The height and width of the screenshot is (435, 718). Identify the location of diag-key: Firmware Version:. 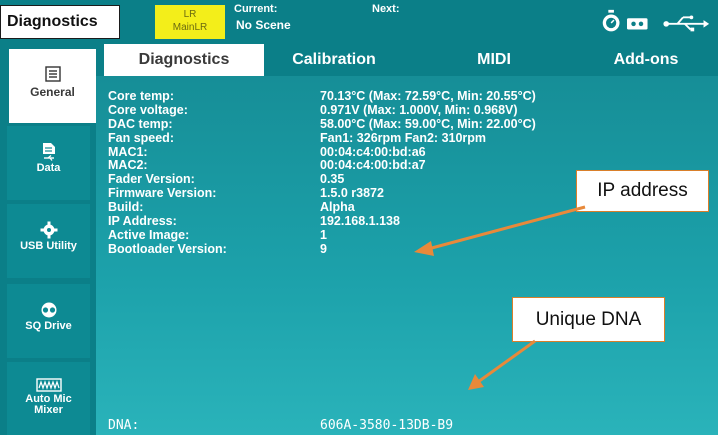
(162, 193).